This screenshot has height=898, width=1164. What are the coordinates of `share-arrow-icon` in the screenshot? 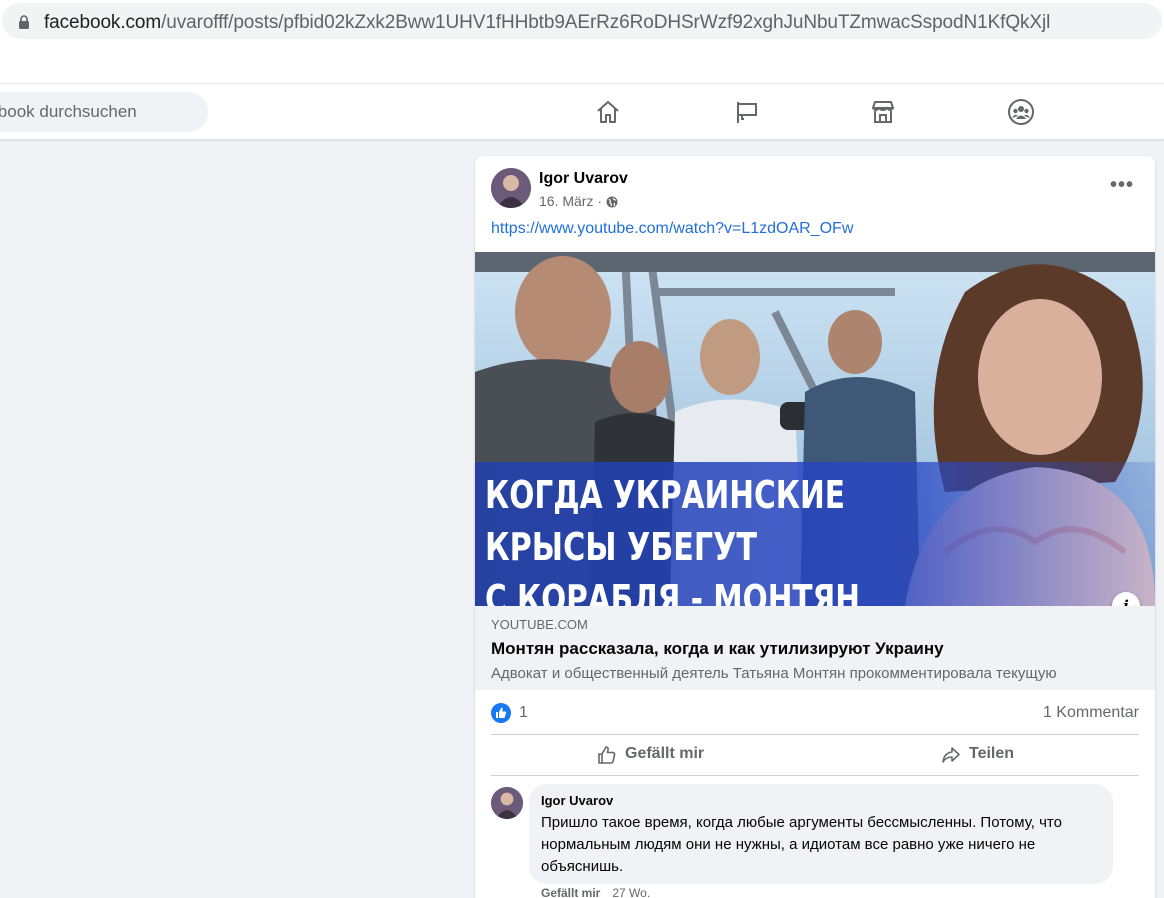 It's located at (951, 755).